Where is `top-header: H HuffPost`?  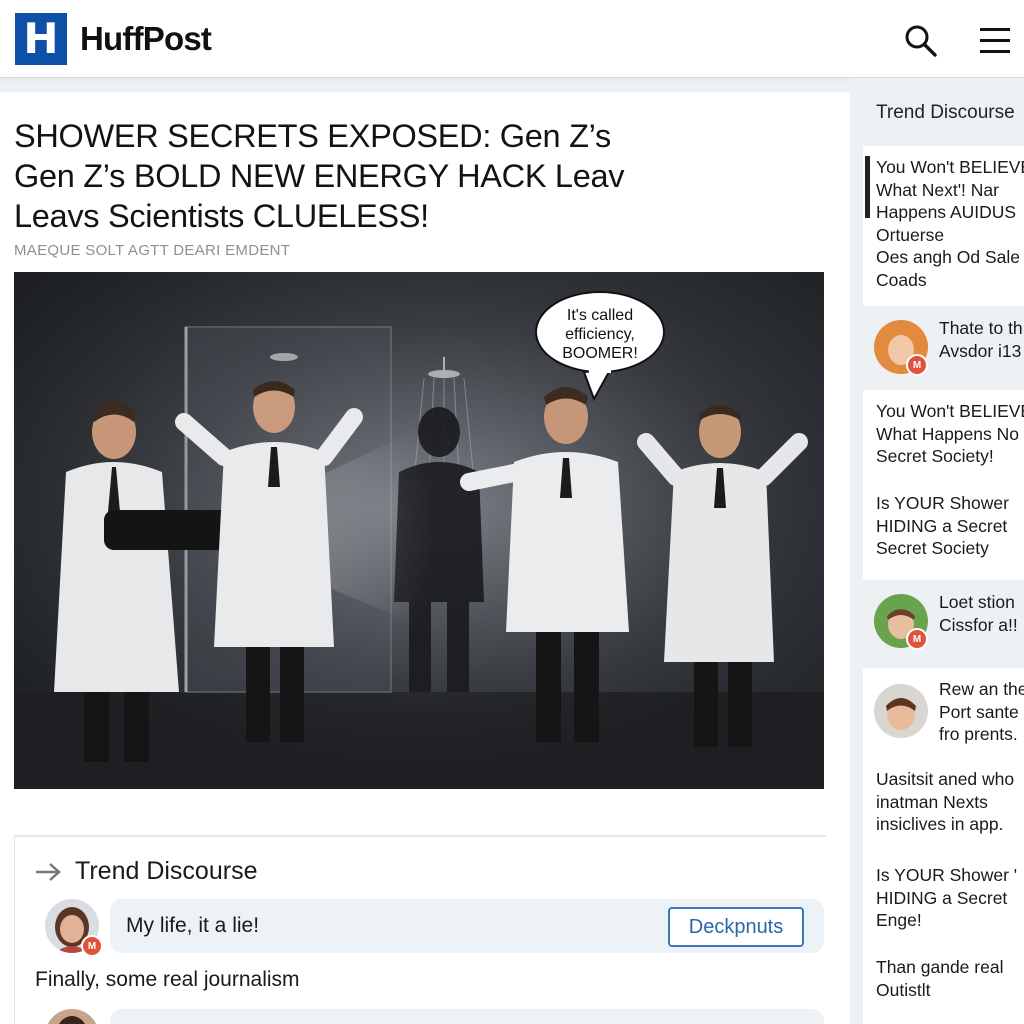
top-header: H HuffPost is located at coordinates (512, 39).